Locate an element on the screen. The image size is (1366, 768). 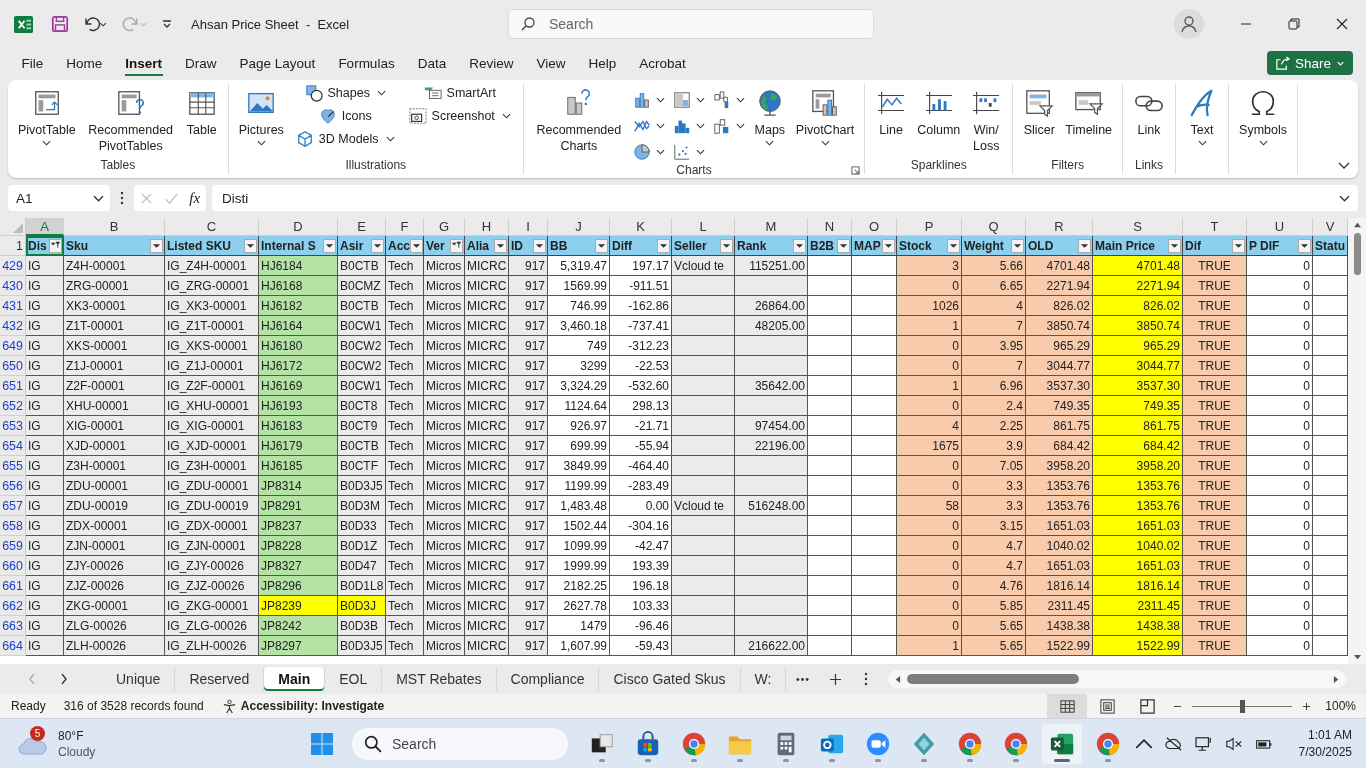
taskbar-app-button is located at coordinates (1062, 743).